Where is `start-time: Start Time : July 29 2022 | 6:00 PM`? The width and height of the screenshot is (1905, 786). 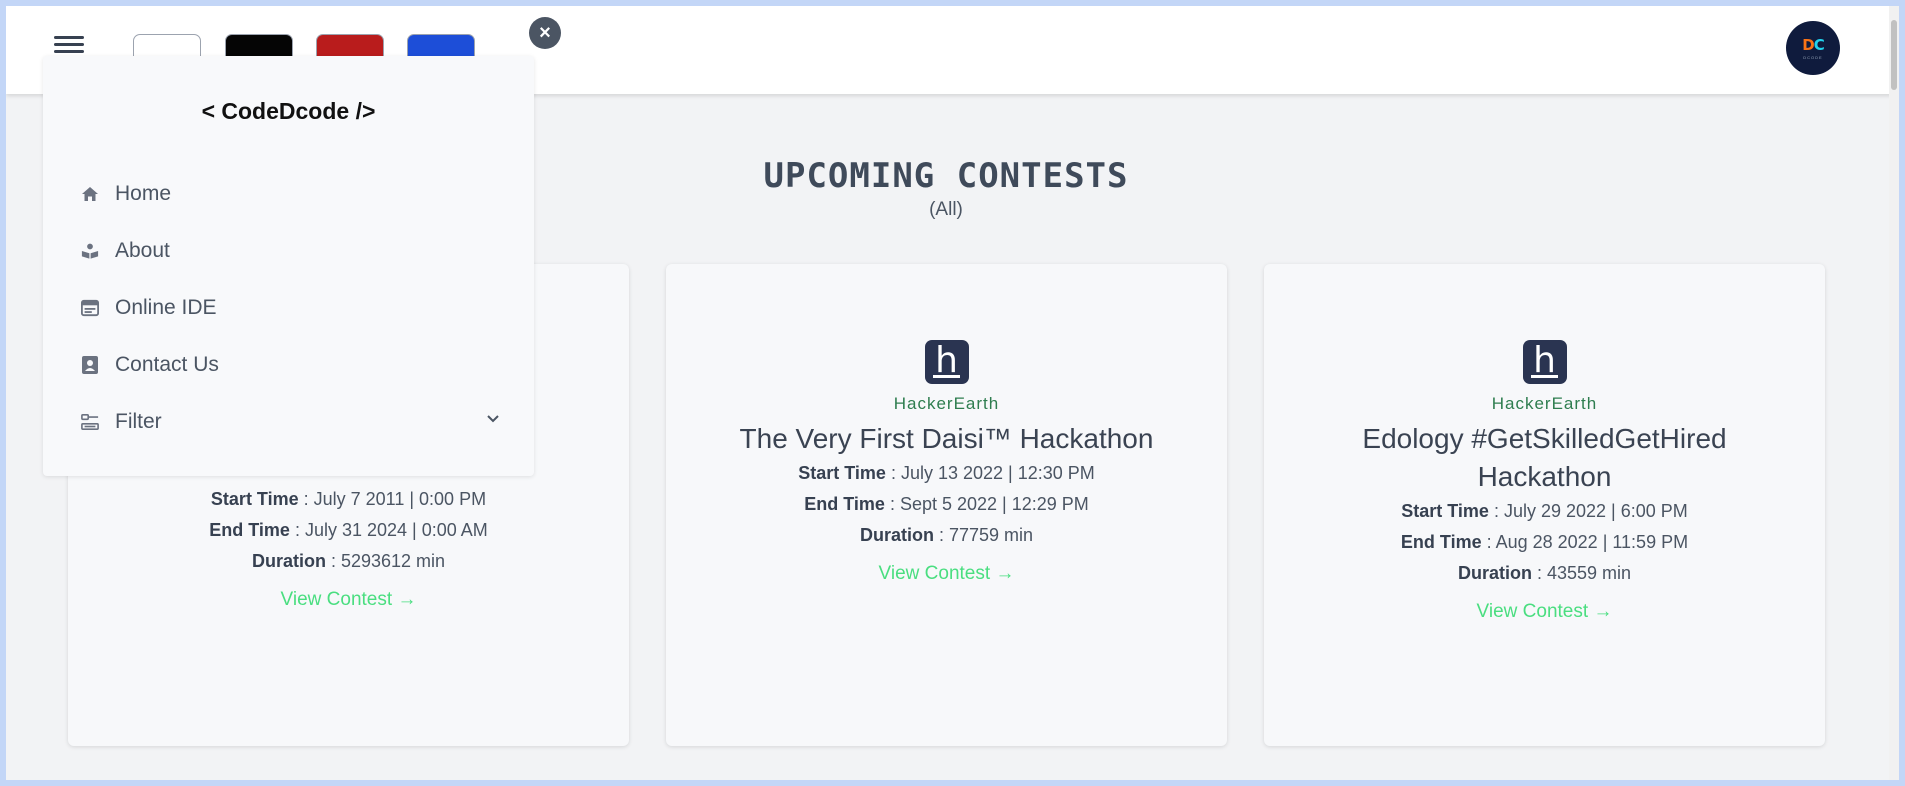
start-time: Start Time : July 29 2022 | 6:00 PM is located at coordinates (1544, 511).